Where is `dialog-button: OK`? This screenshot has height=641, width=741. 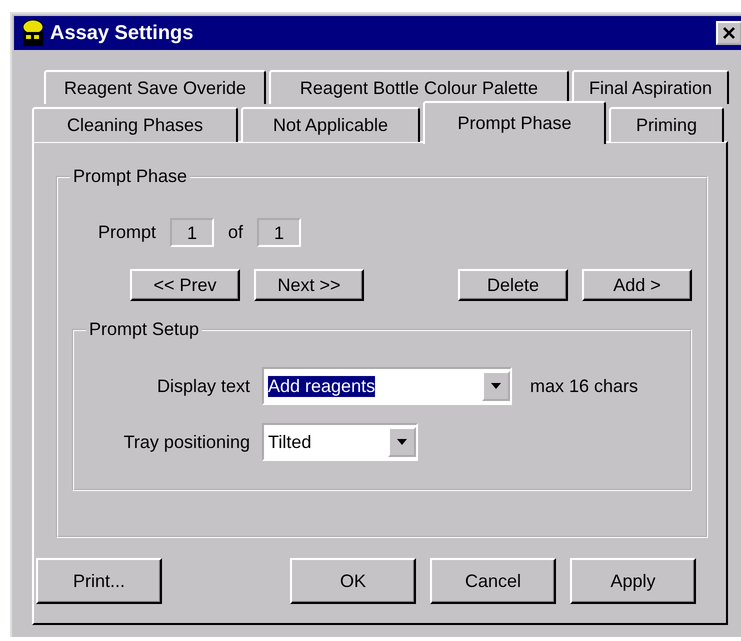 dialog-button: OK is located at coordinates (353, 581).